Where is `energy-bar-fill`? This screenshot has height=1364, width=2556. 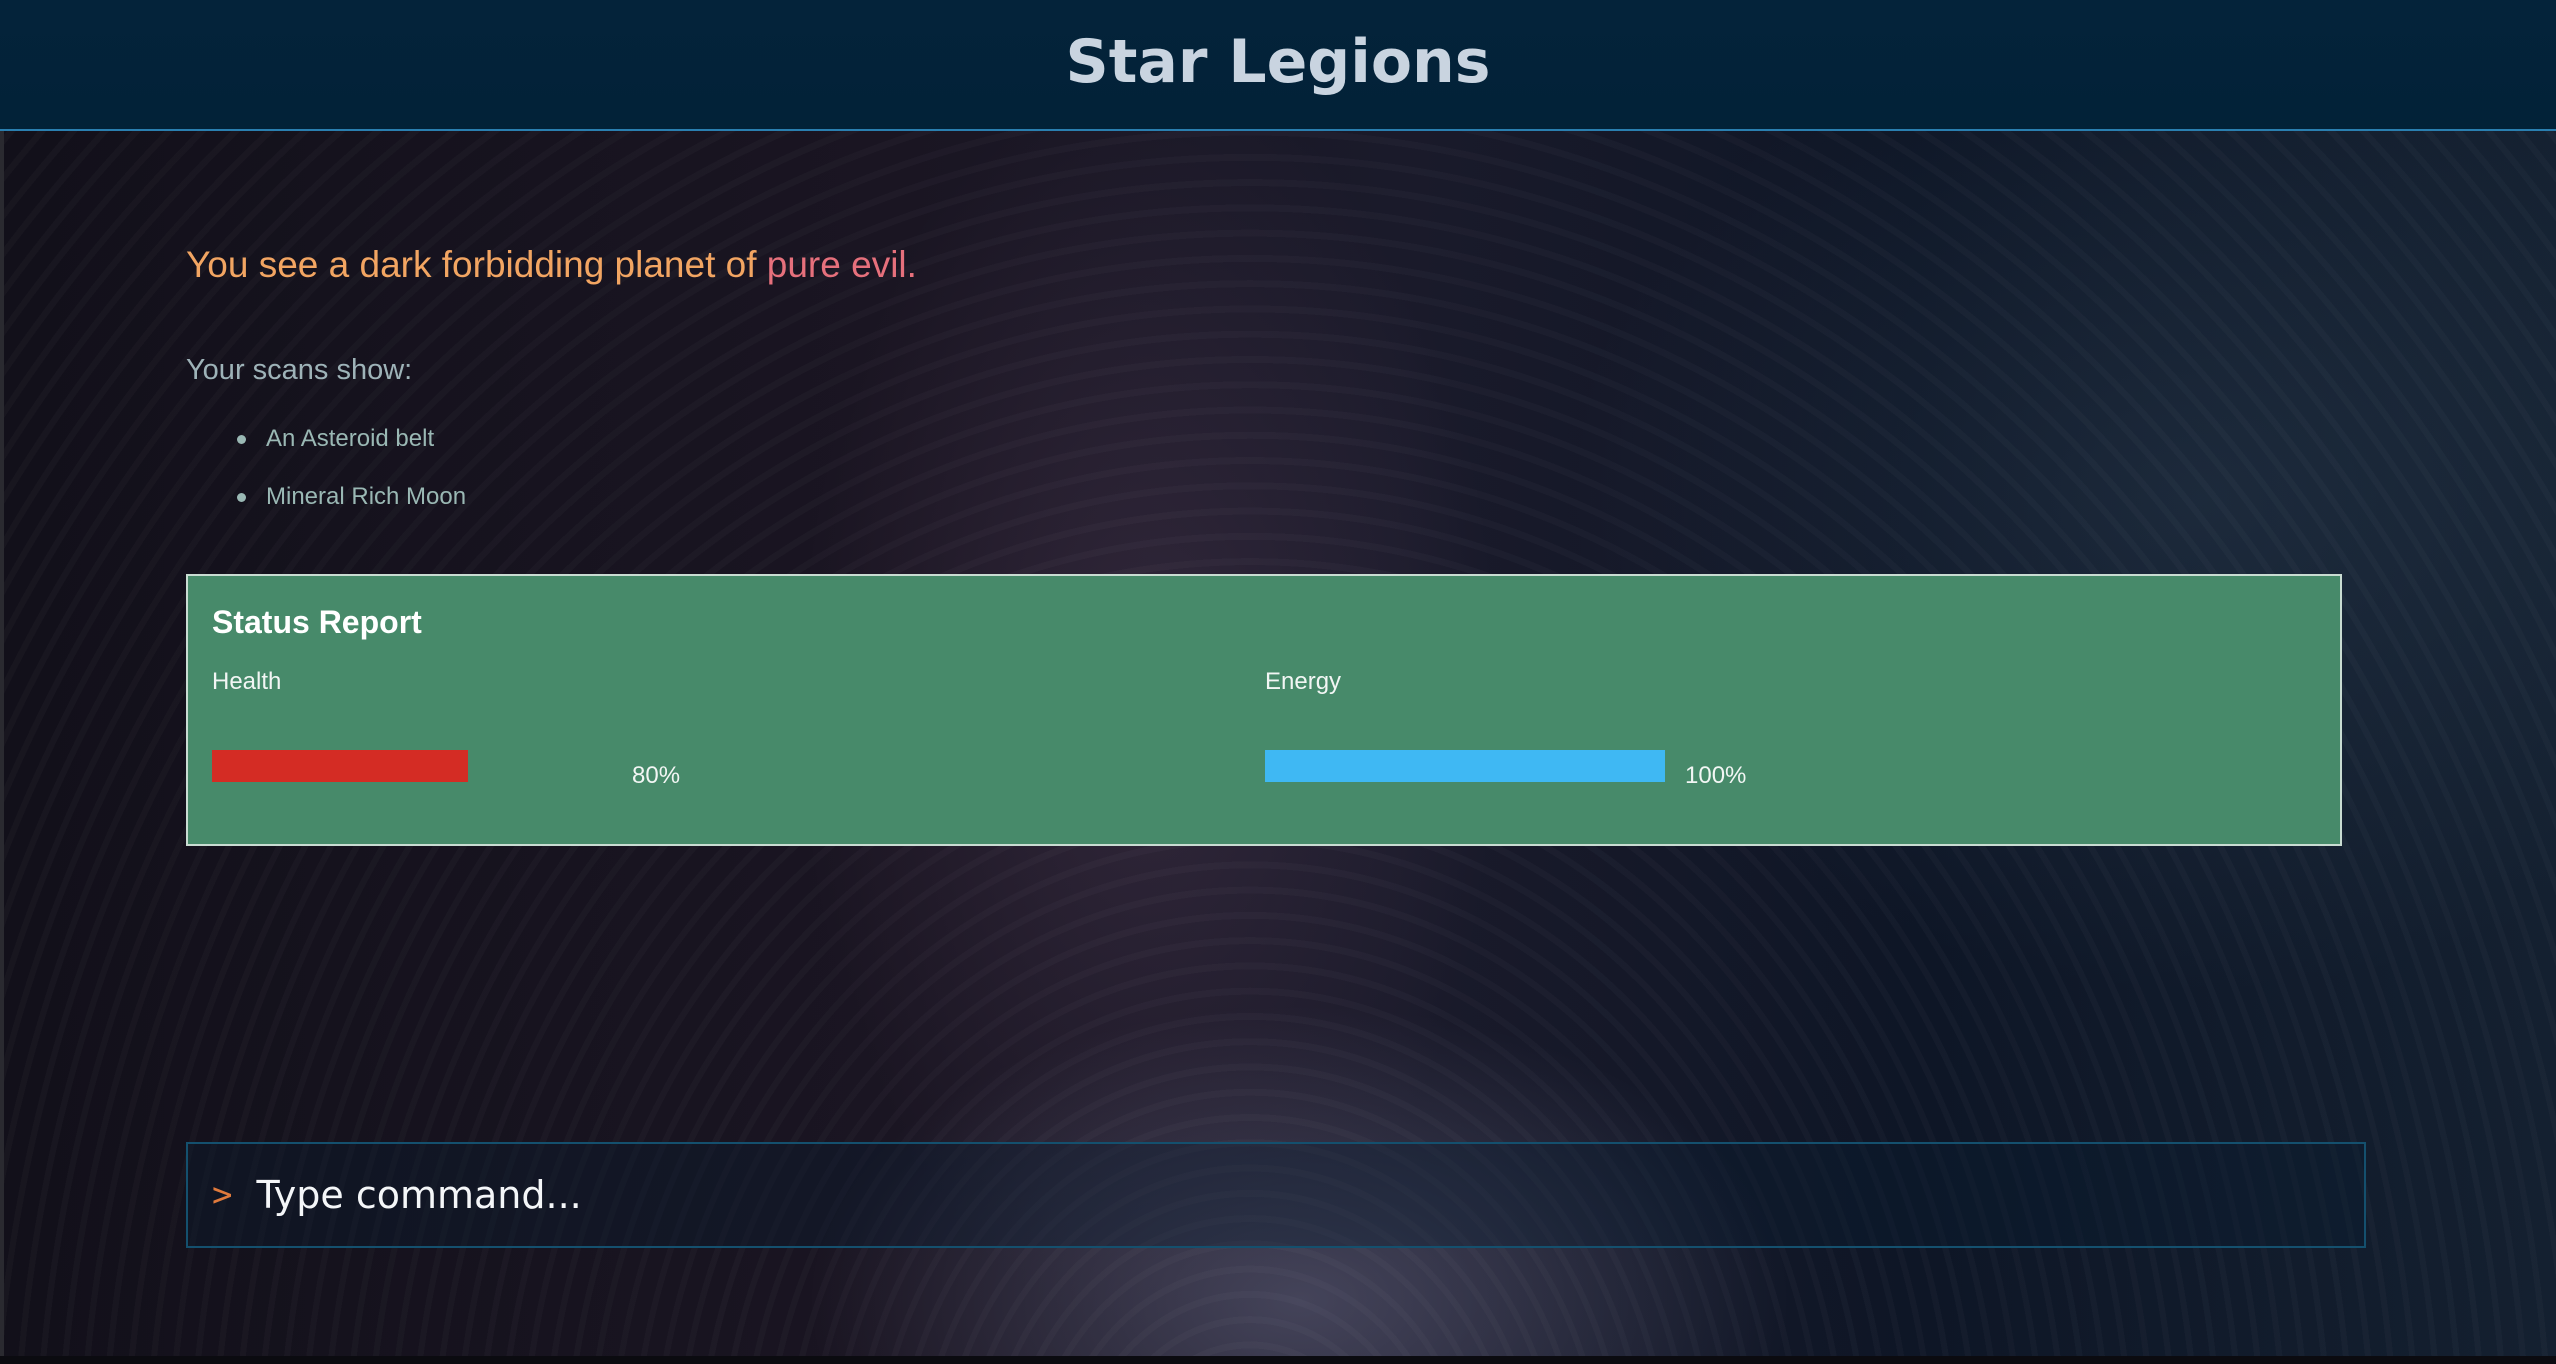 energy-bar-fill is located at coordinates (1465, 766).